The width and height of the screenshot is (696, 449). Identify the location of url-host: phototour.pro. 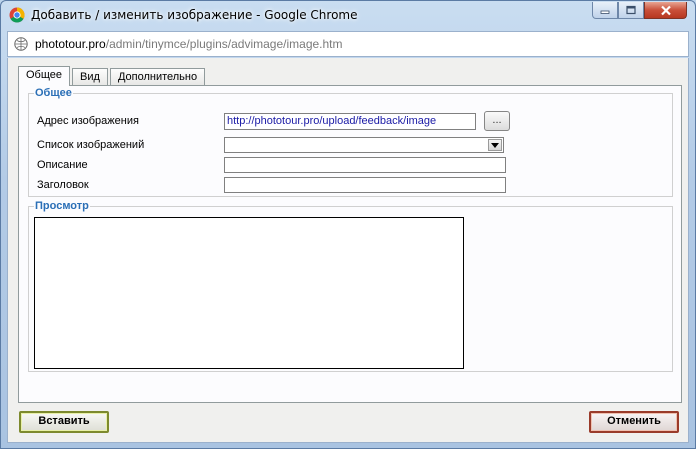
(70, 44).